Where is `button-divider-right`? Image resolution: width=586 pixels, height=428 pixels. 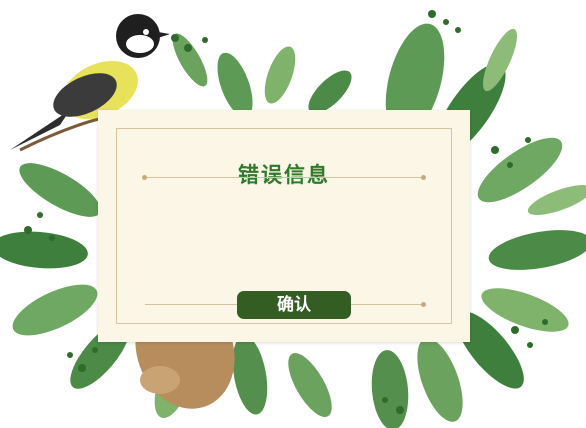
button-divider-right is located at coordinates (388, 304).